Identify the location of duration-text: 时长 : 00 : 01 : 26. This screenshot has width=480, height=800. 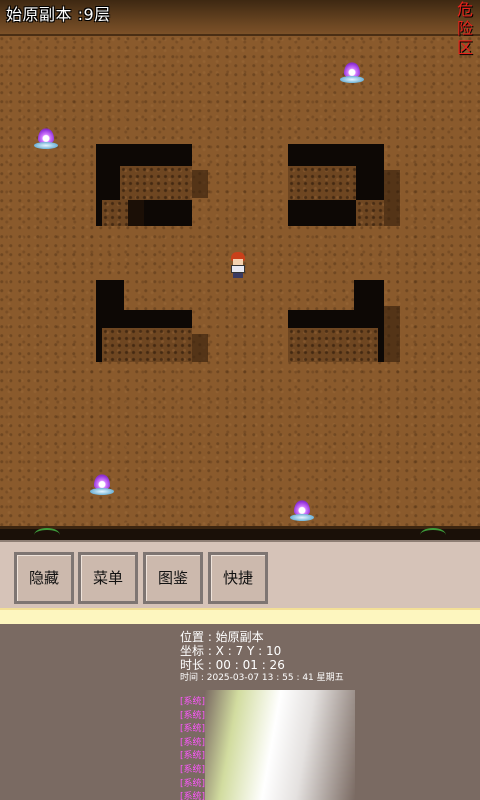
(232, 665).